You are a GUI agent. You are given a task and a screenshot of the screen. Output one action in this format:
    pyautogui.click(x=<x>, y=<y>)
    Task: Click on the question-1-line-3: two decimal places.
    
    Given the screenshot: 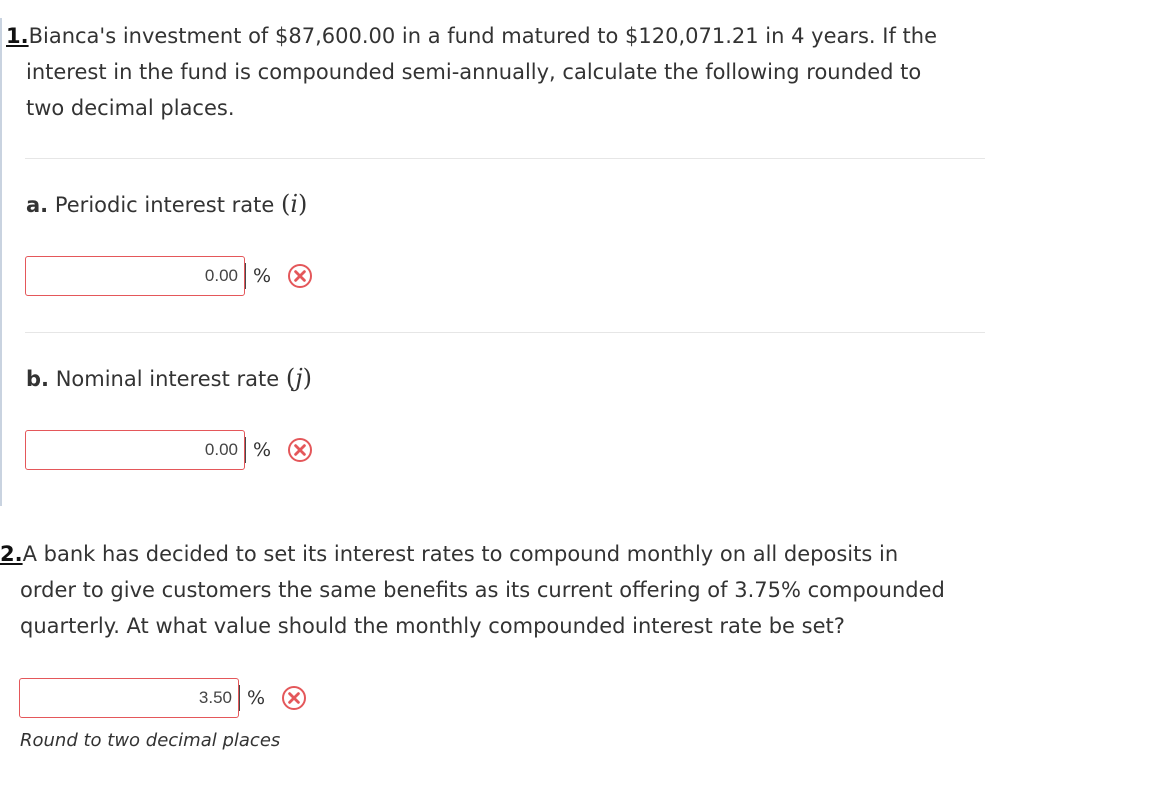 What is the action you would take?
    pyautogui.click(x=130, y=108)
    